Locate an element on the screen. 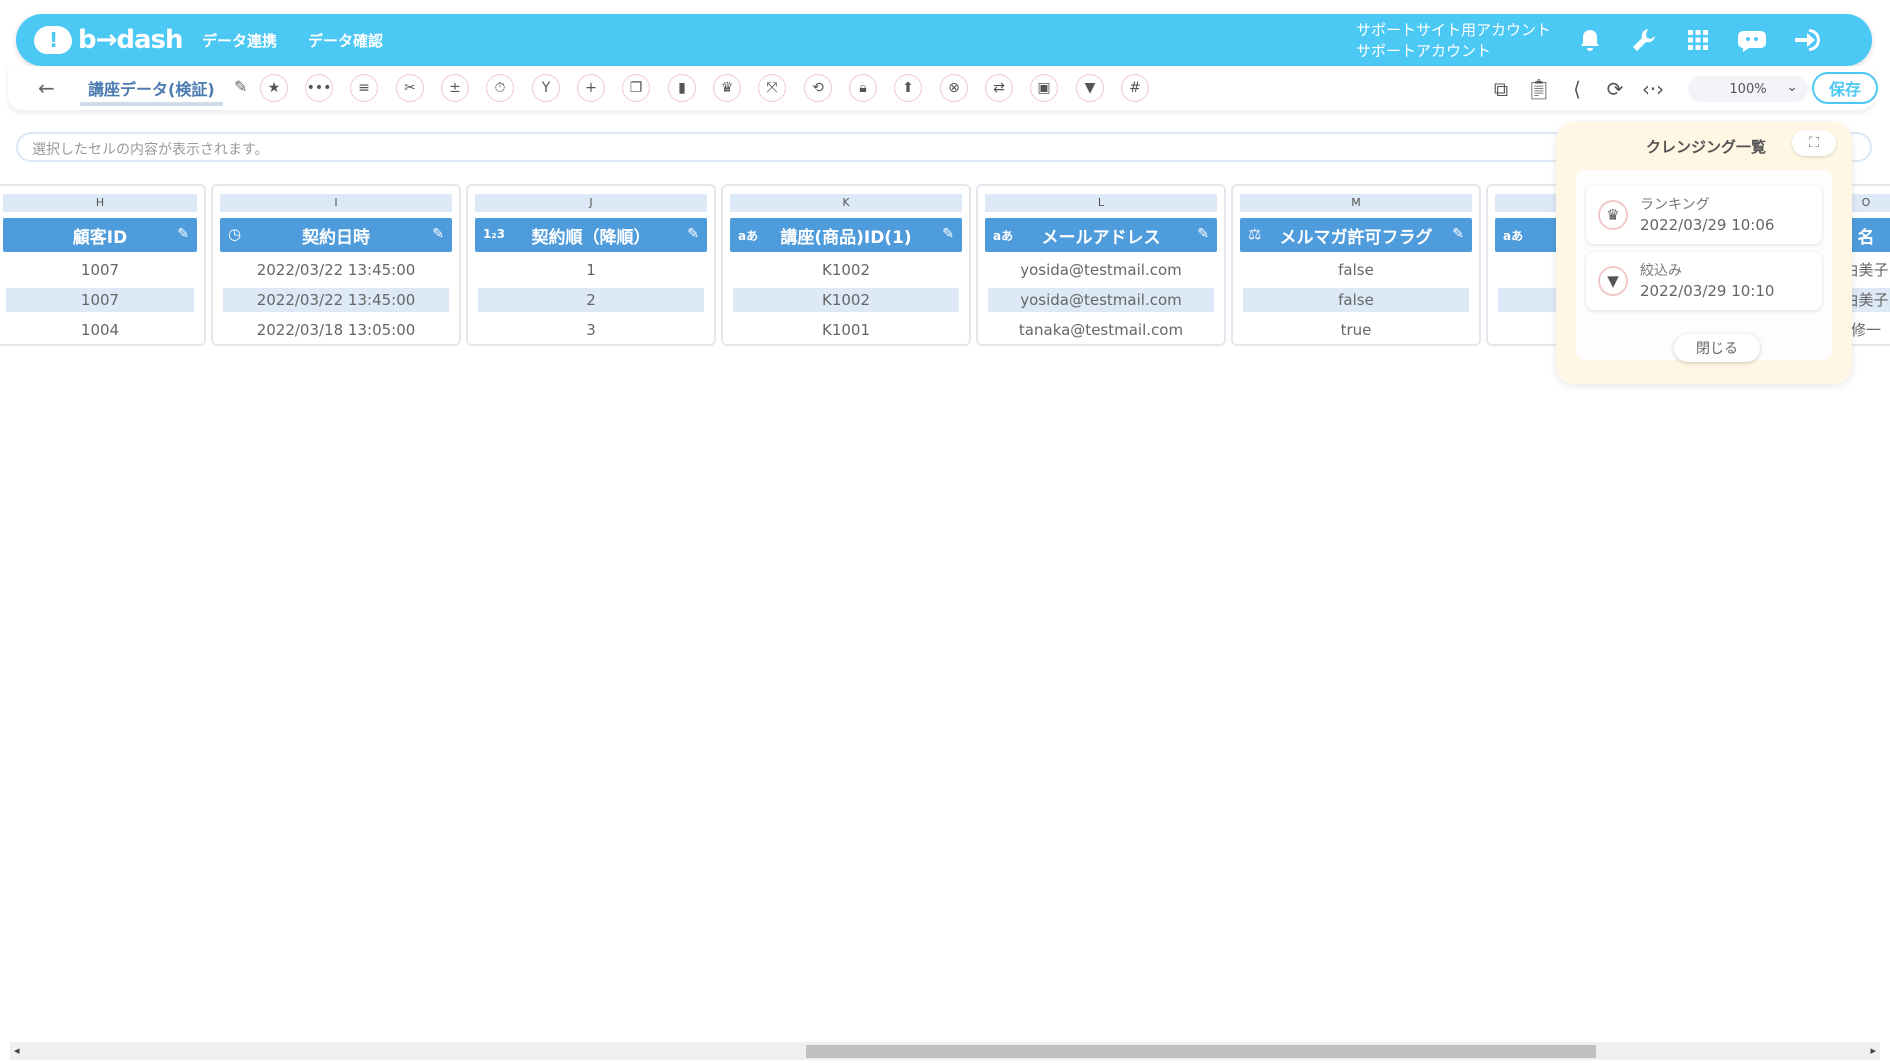  logo-cloud-icon is located at coordinates (53, 40).